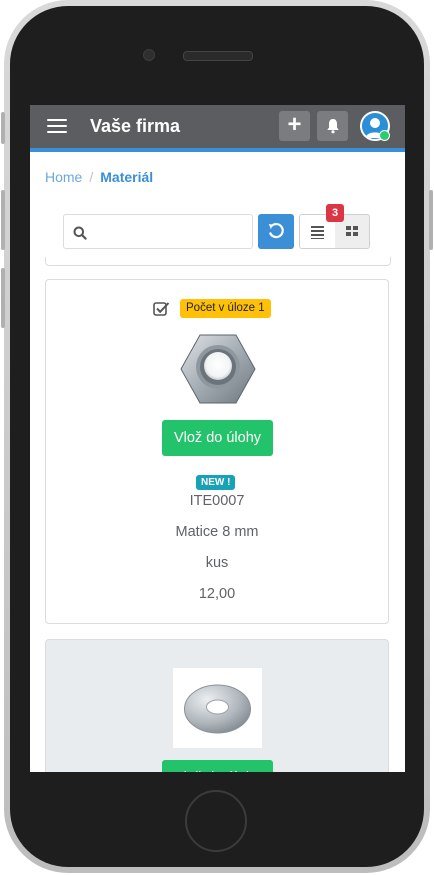 This screenshot has width=434, height=875. I want to click on plus-icon: +, so click(294, 124).